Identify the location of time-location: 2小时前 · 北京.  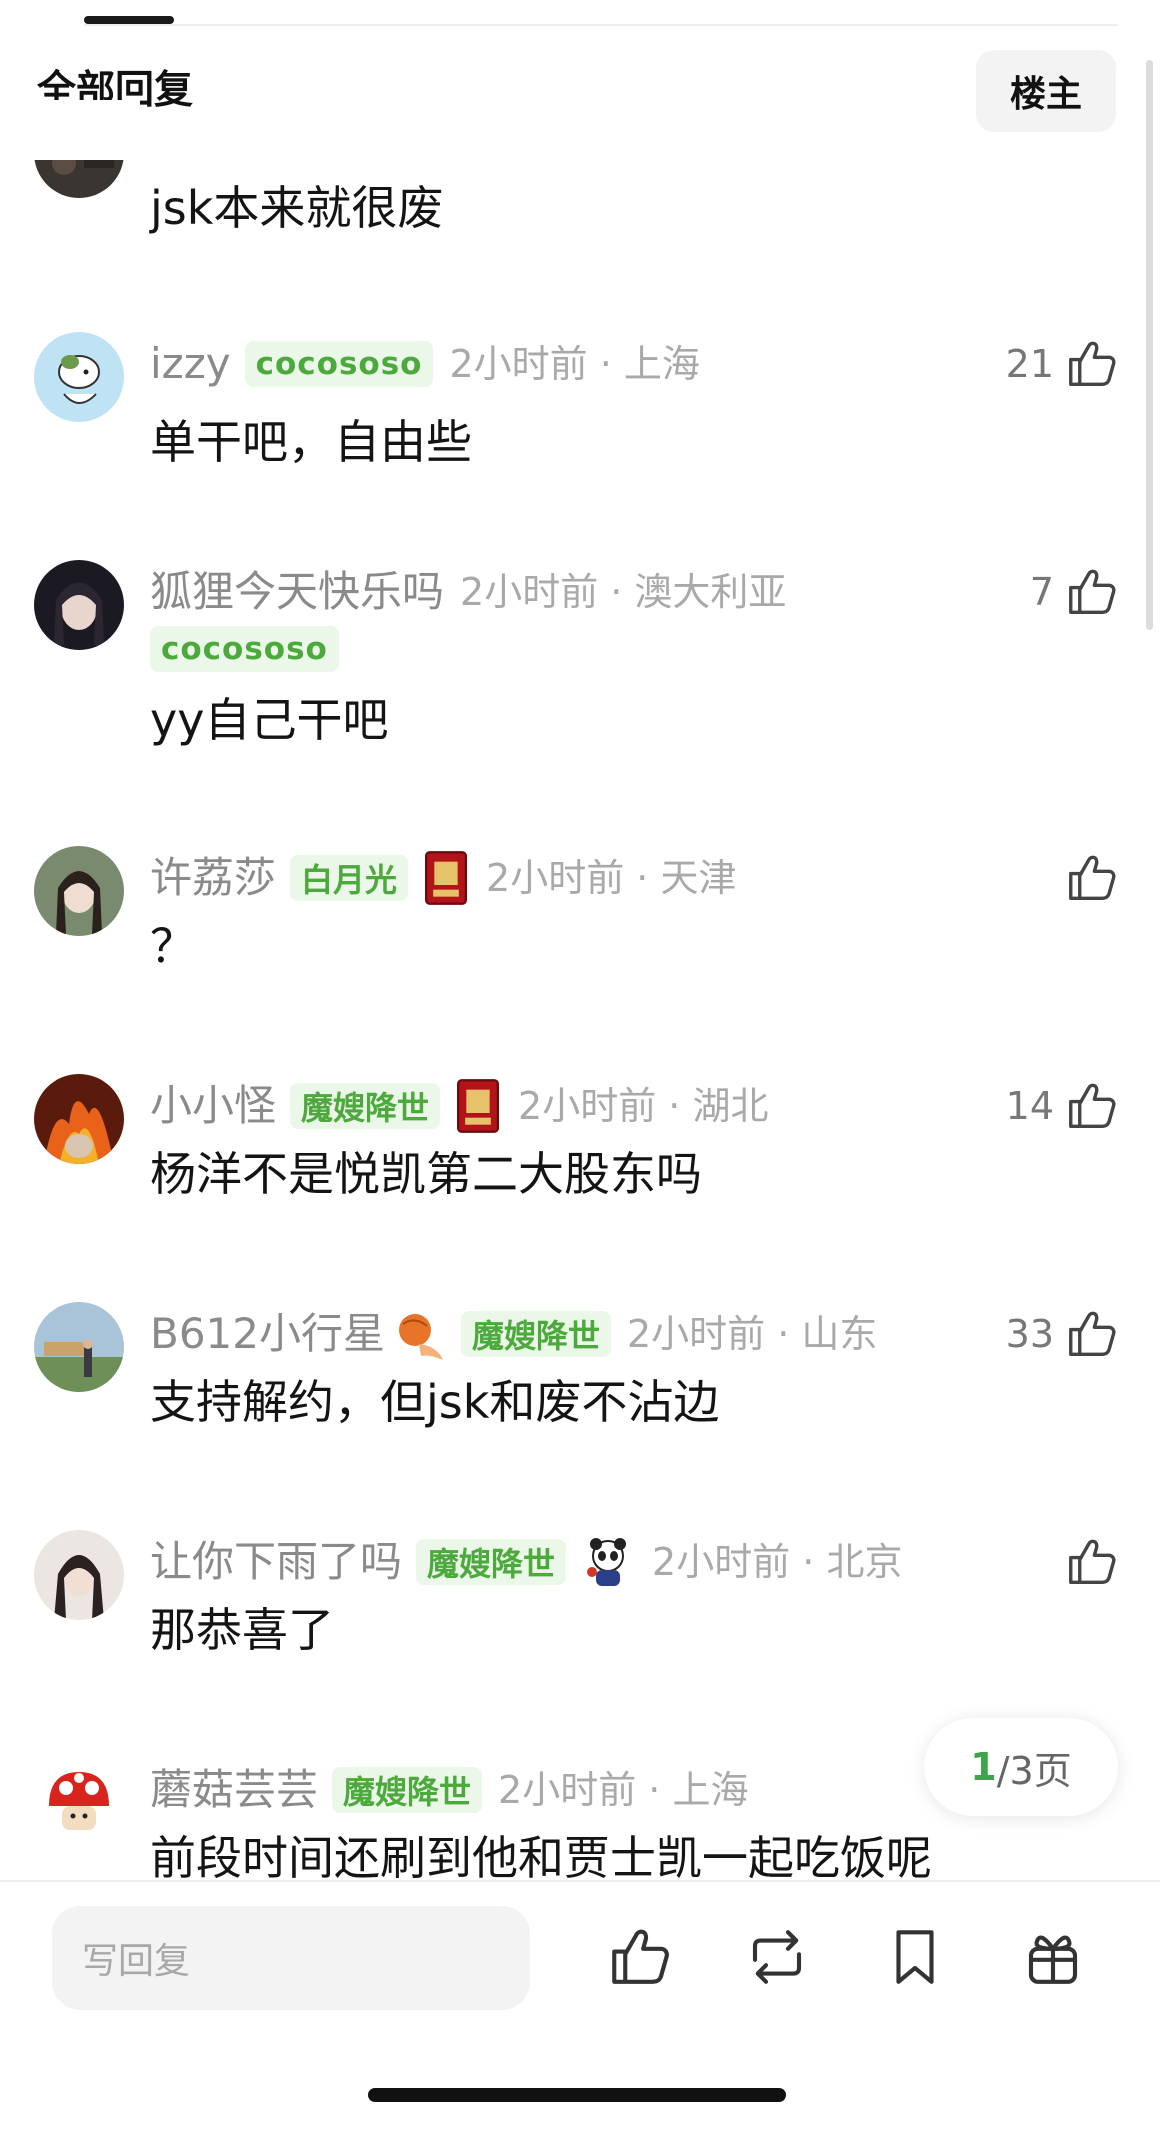
(777, 1562).